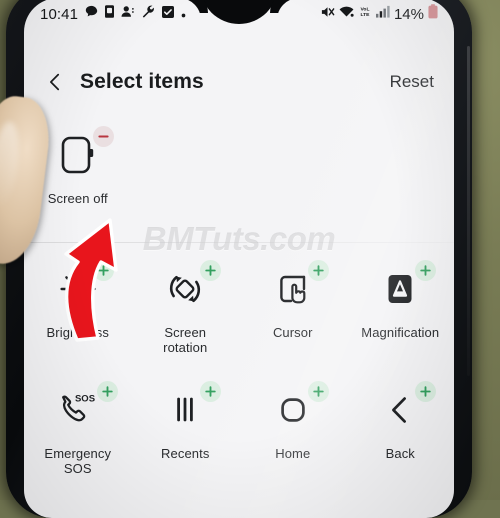 The image size is (500, 518). I want to click on icon-wrap: SOS, so click(82, 409).